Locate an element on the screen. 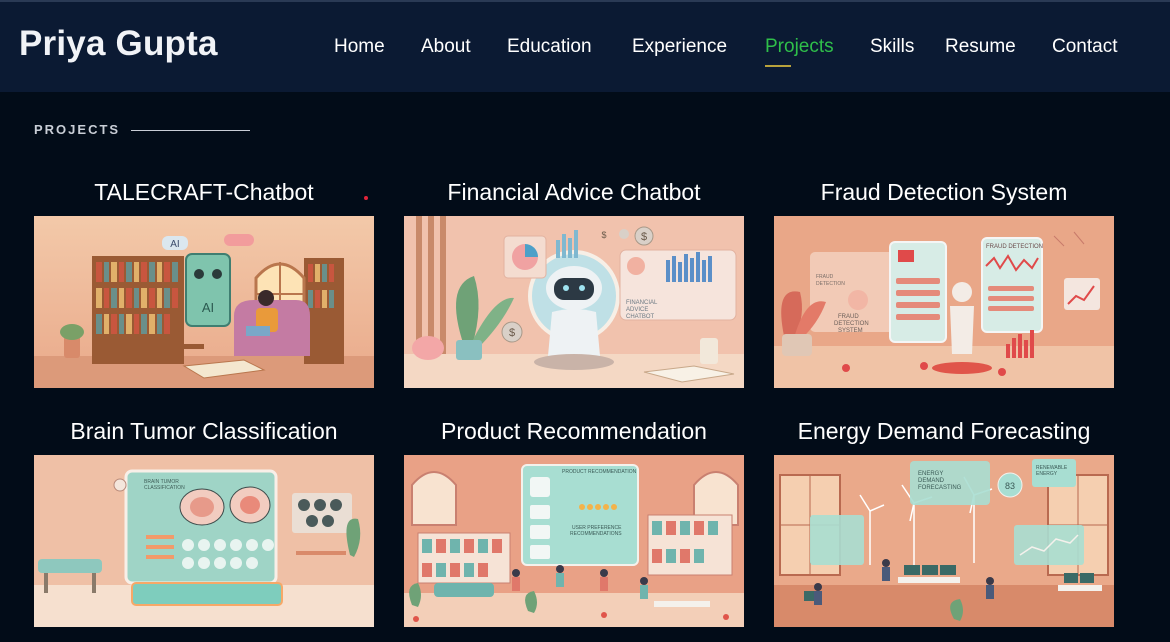 This screenshot has height=642, width=1170. image-text-forecasting: FORECASTING is located at coordinates (940, 488).